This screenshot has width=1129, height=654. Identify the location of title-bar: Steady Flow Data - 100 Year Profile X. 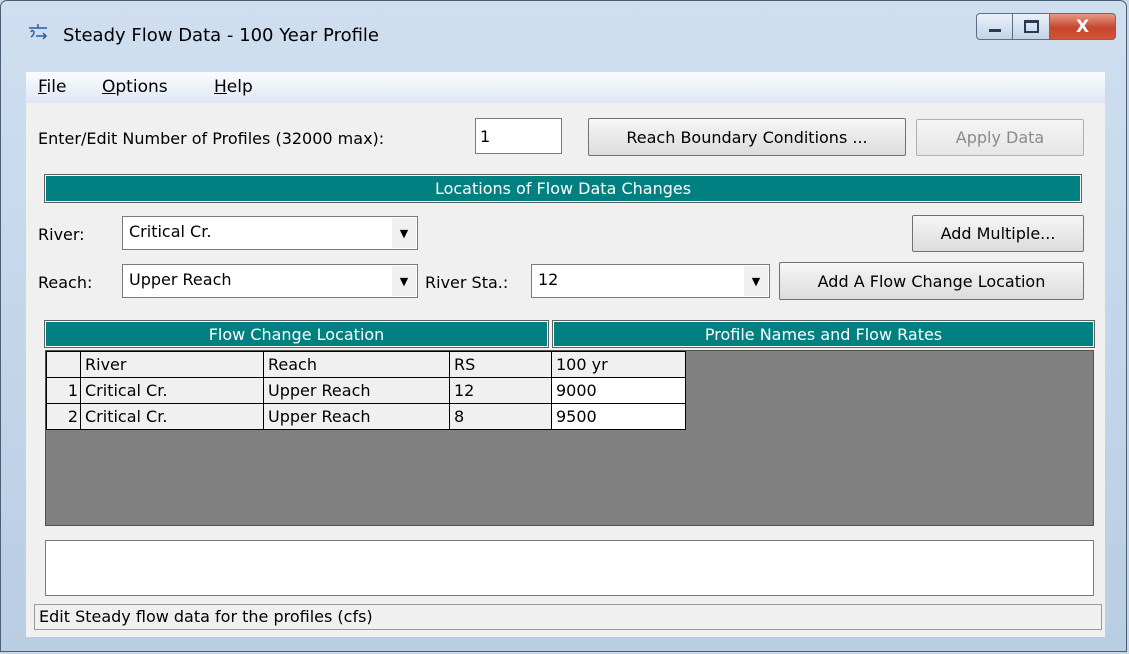
(563, 23).